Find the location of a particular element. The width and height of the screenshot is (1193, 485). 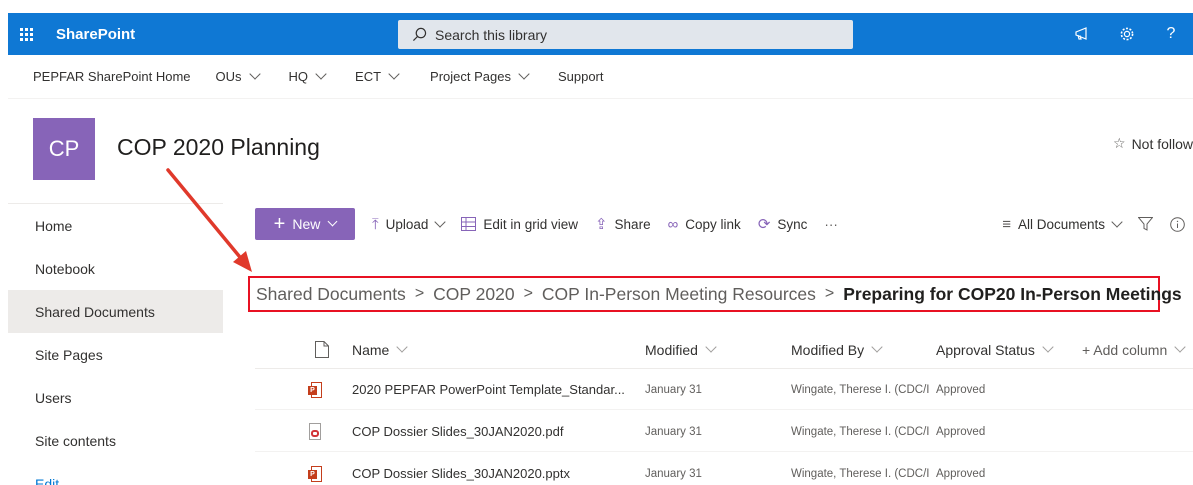

column-header-label: Modified is located at coordinates (671, 349).